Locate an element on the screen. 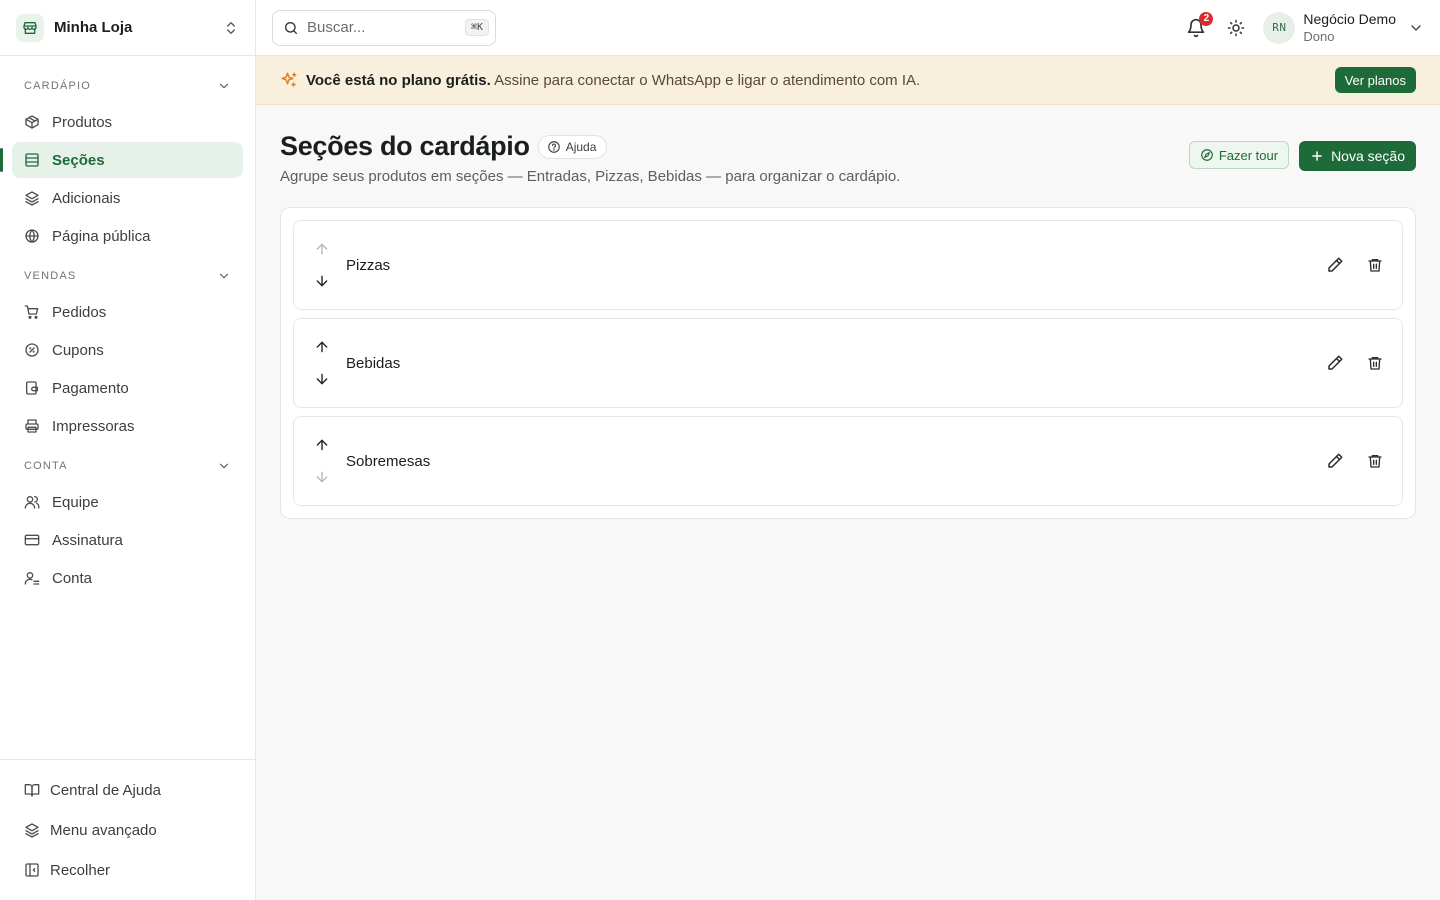 The image size is (1440, 900). search-input is located at coordinates (382, 27).